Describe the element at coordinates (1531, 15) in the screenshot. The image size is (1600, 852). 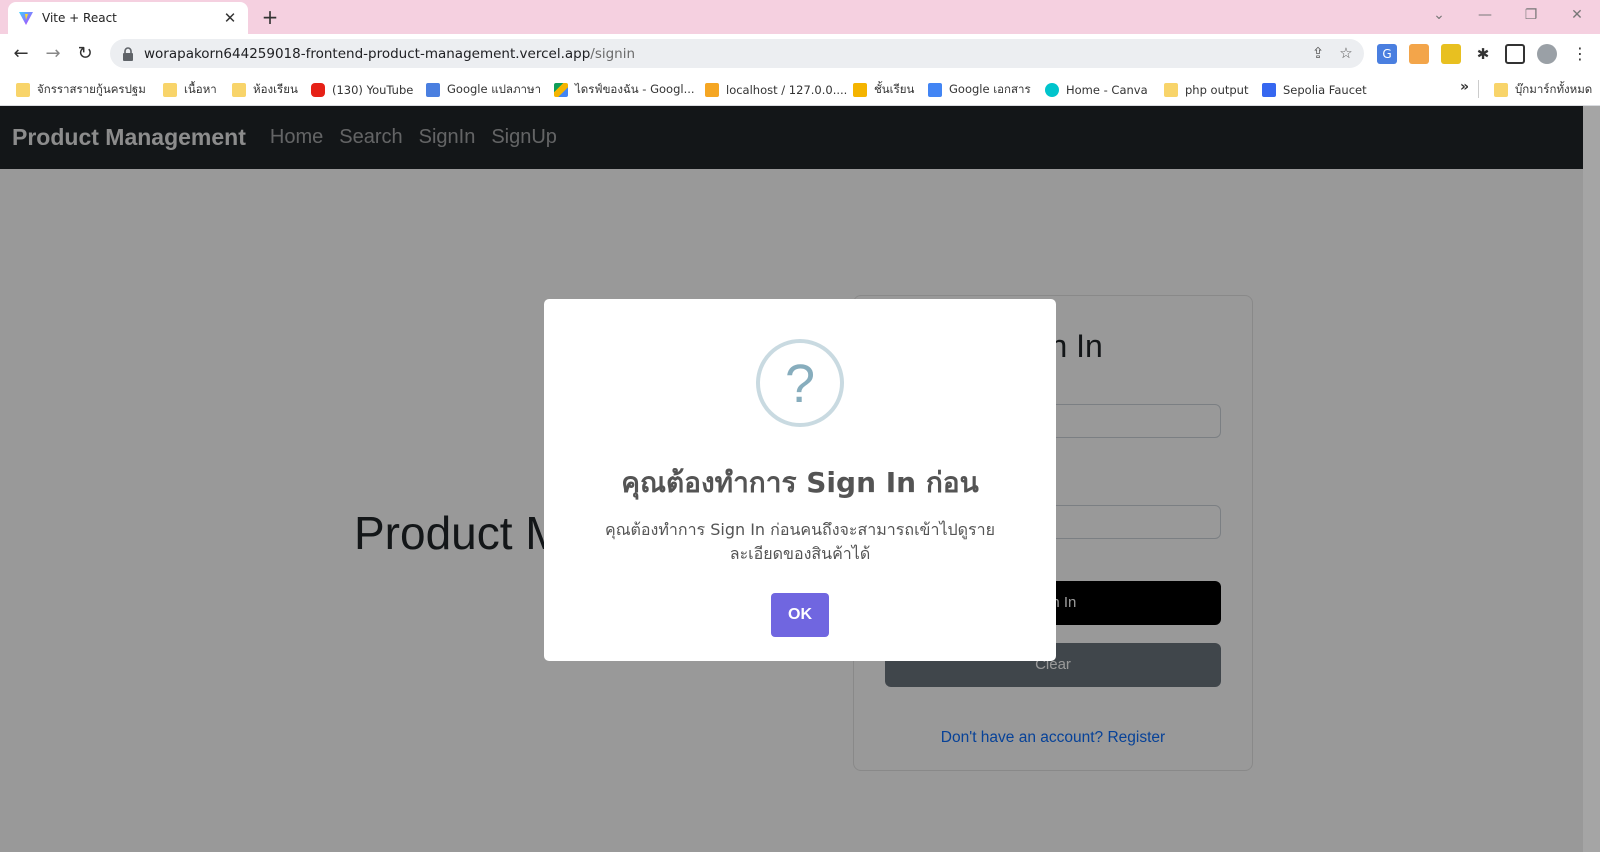
I see `restore-button: ❐` at that location.